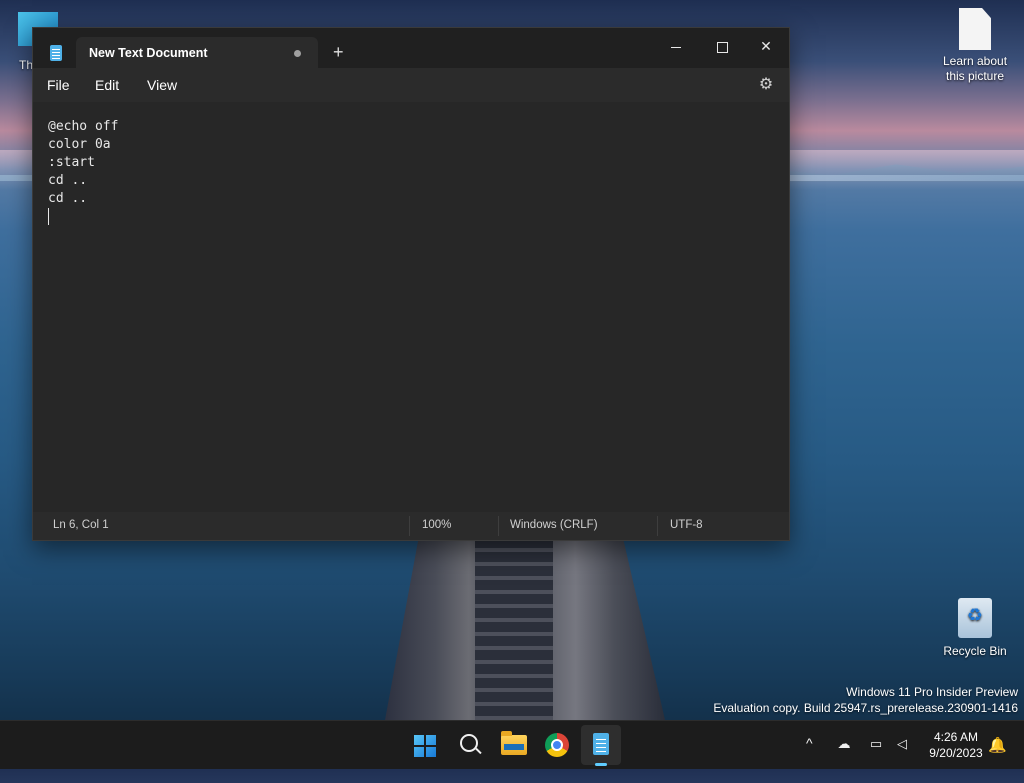  What do you see at coordinates (975, 68) in the screenshot?
I see `desktop-icon-label: Learn about this picture` at bounding box center [975, 68].